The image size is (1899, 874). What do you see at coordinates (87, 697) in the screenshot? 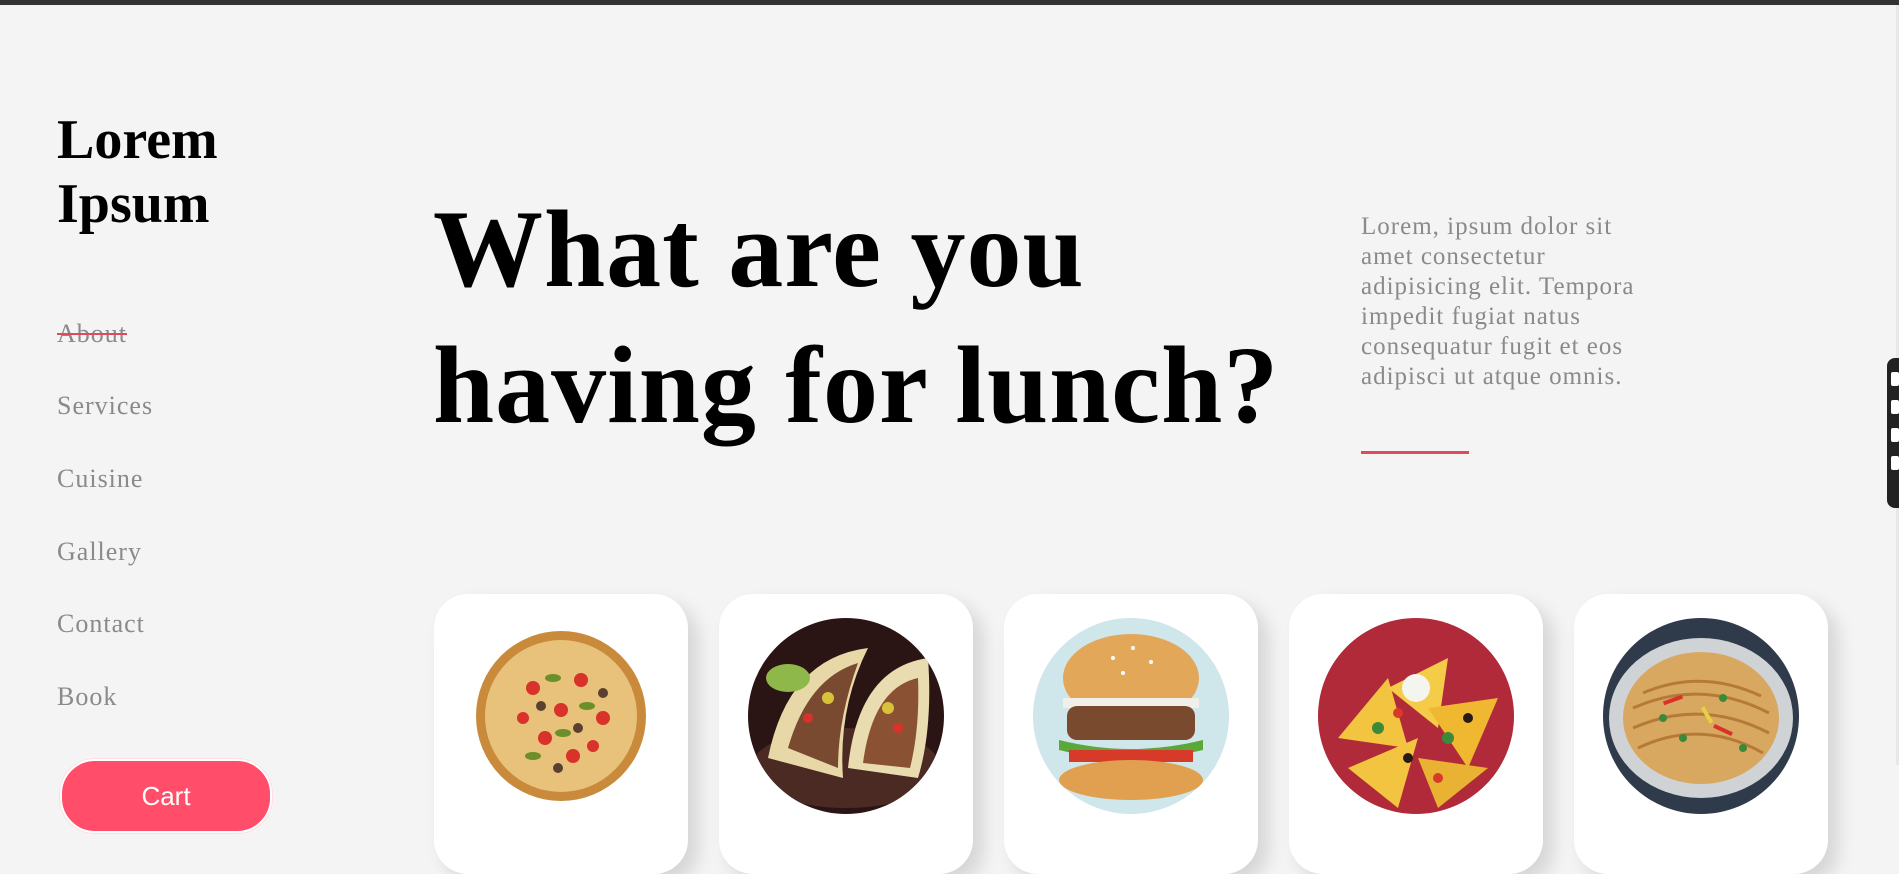
I see `nav-item-book: Book` at bounding box center [87, 697].